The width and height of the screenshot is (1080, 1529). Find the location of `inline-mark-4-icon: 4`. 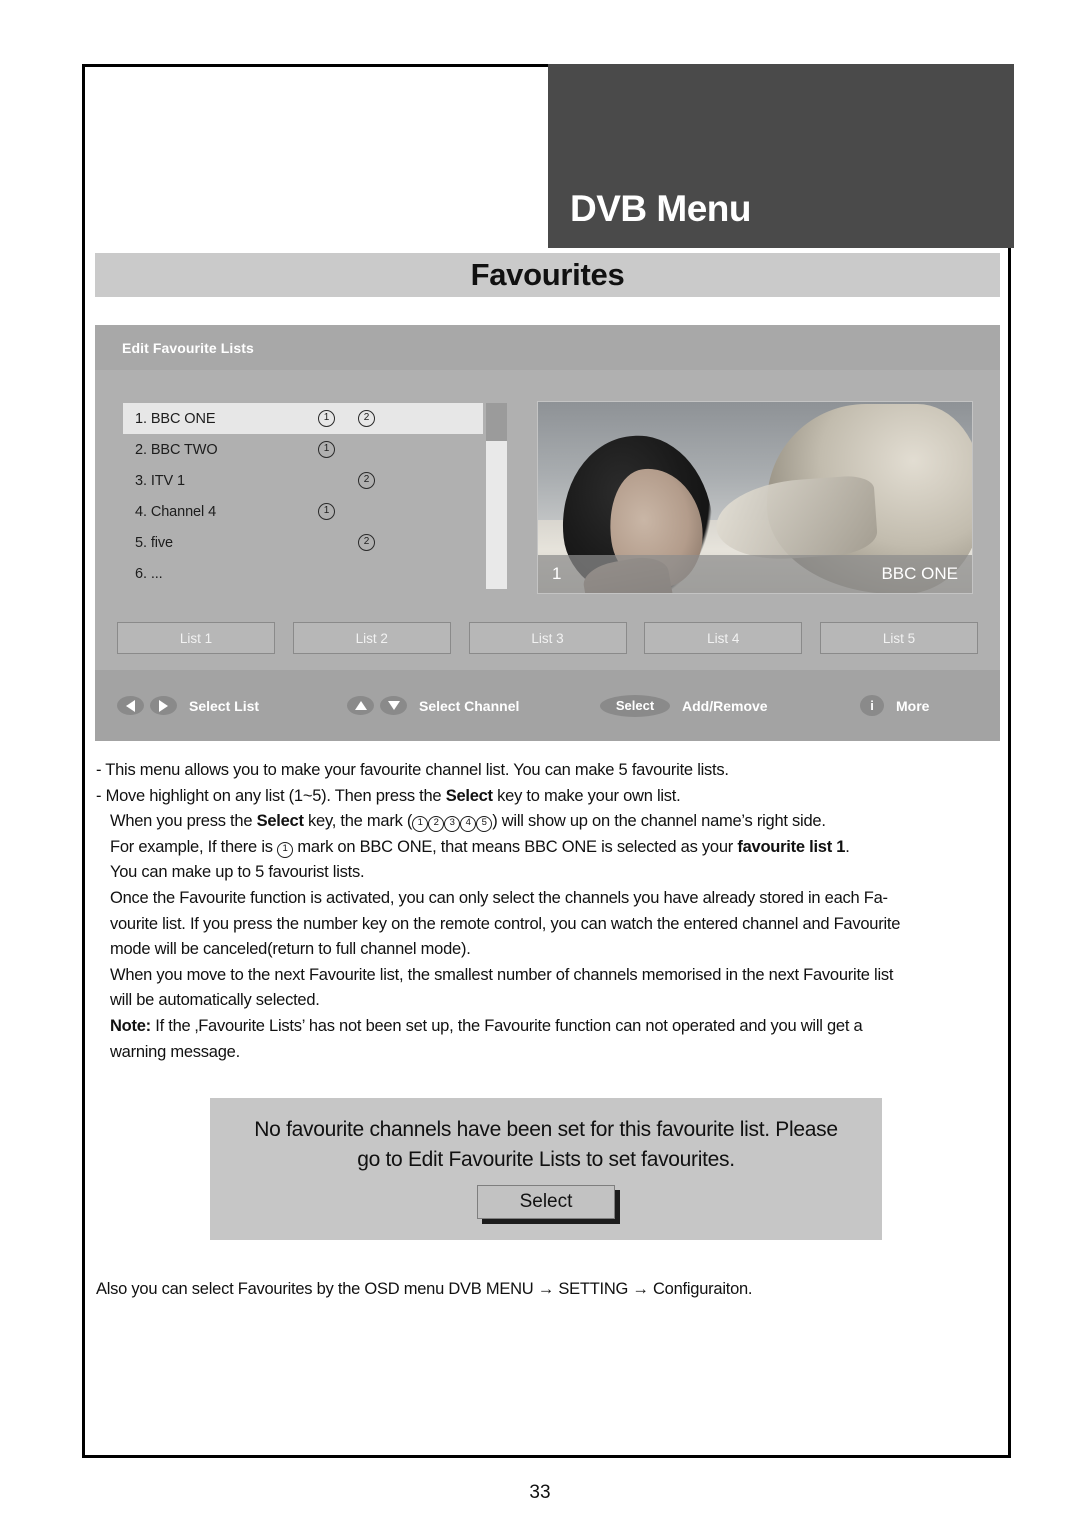

inline-mark-4-icon: 4 is located at coordinates (468, 824).